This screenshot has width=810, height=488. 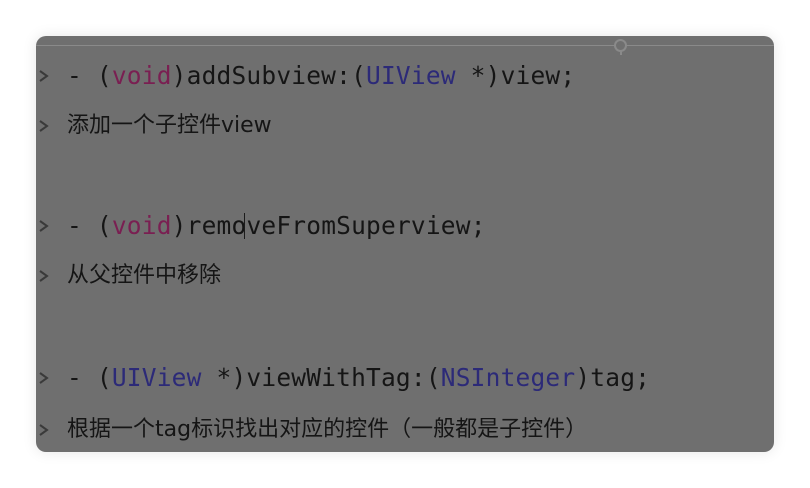 I want to click on method-description-row: 根据一个tag标识找出对应的控件（一般都是子控件）, so click(x=405, y=430).